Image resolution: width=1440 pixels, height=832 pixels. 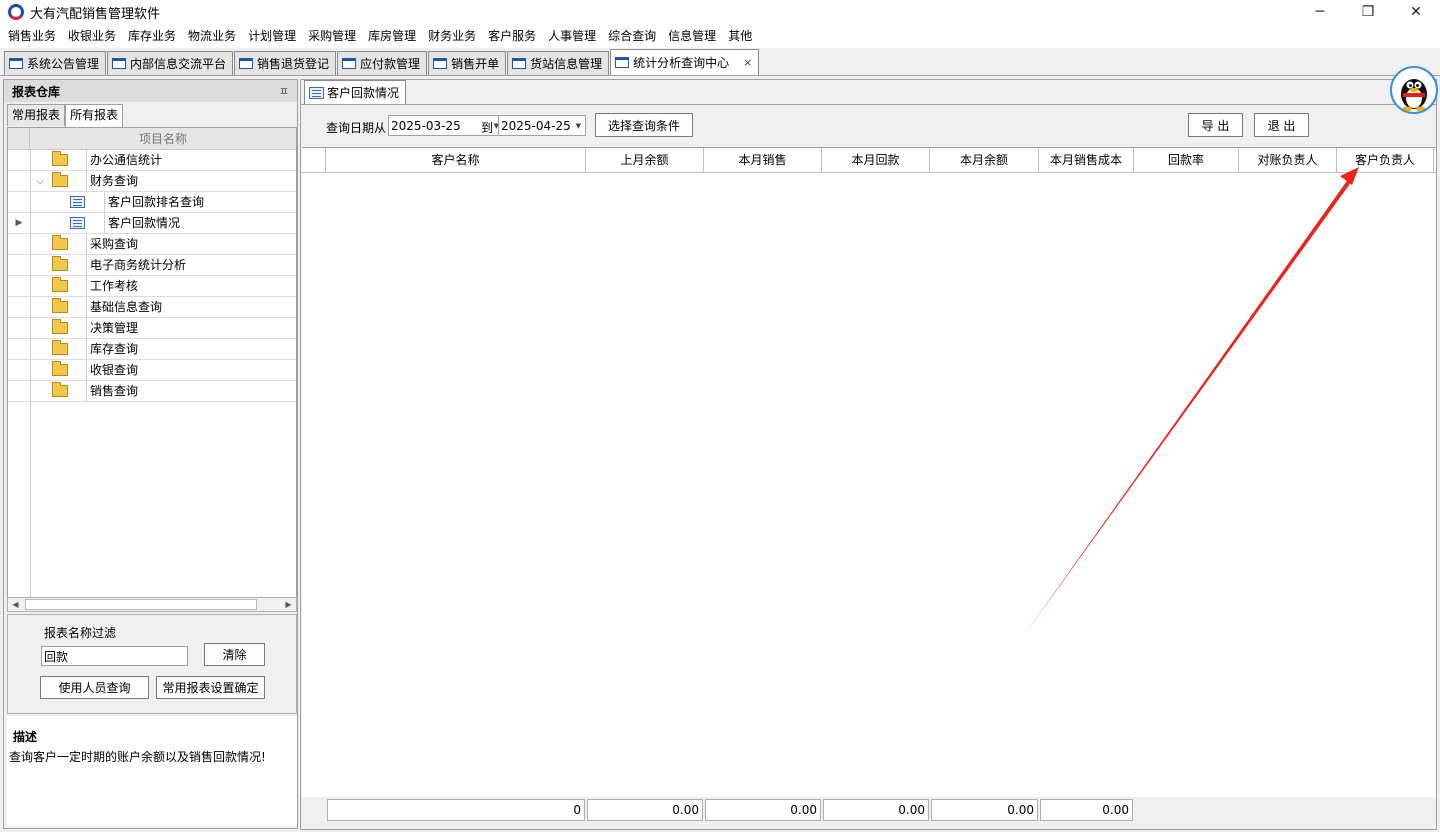 I want to click on export-button: 导 出, so click(x=1215, y=125).